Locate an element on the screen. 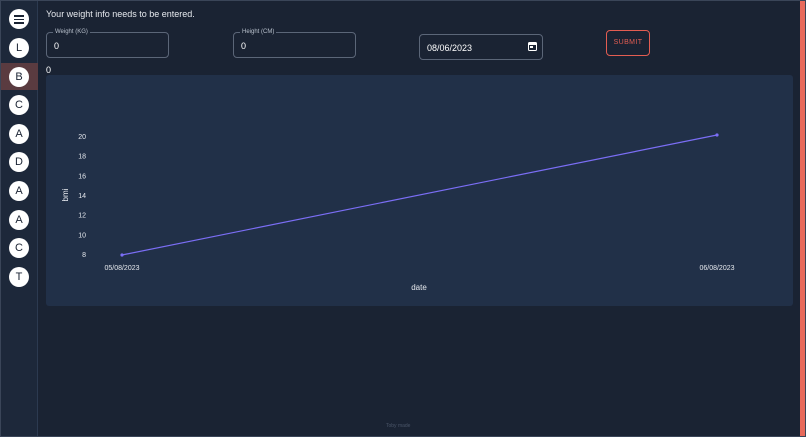 This screenshot has height=437, width=806. y-tick-label: 16 is located at coordinates (82, 176).